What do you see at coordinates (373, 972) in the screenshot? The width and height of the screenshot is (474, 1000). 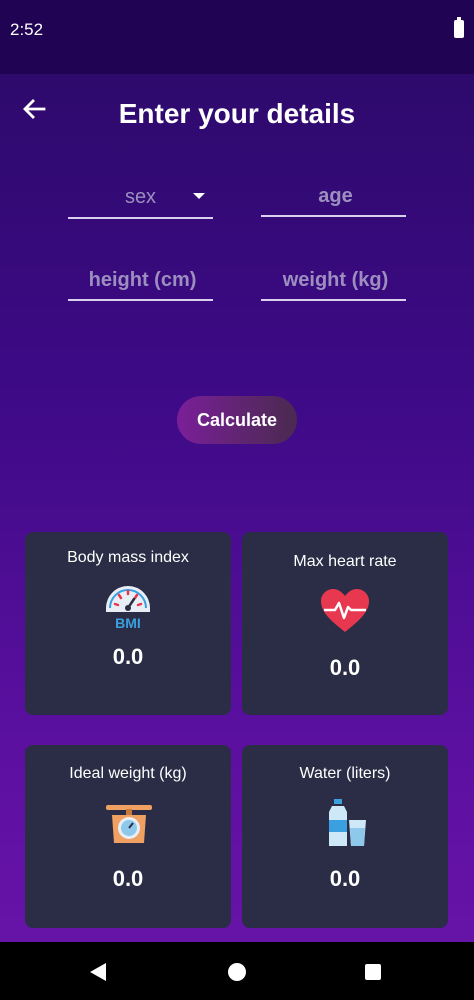 I see `nav-recent-apps-icon` at bounding box center [373, 972].